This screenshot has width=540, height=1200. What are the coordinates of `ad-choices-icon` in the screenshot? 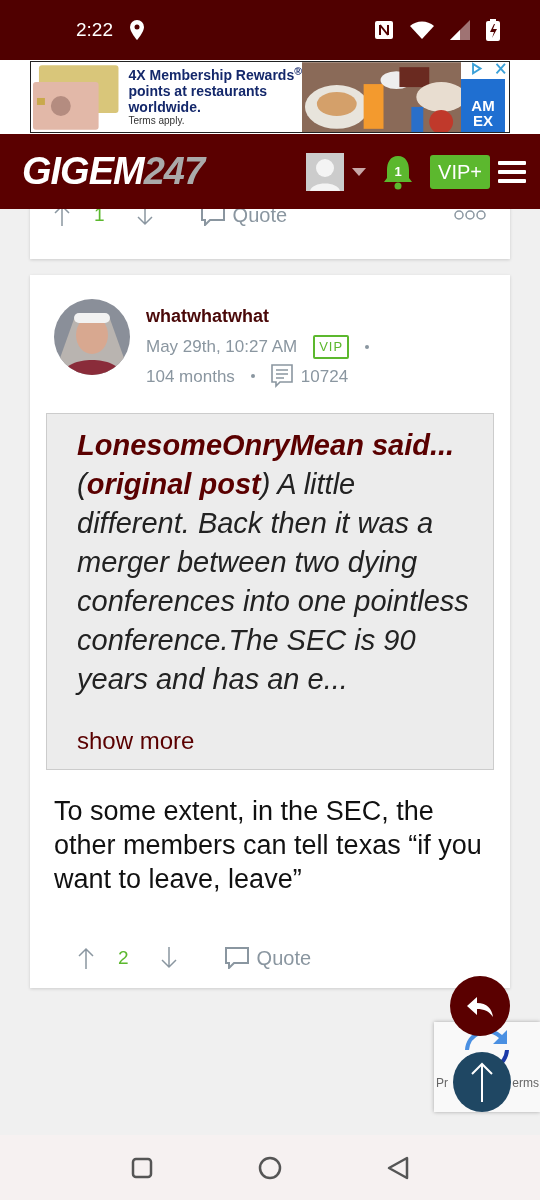 It's located at (489, 69).